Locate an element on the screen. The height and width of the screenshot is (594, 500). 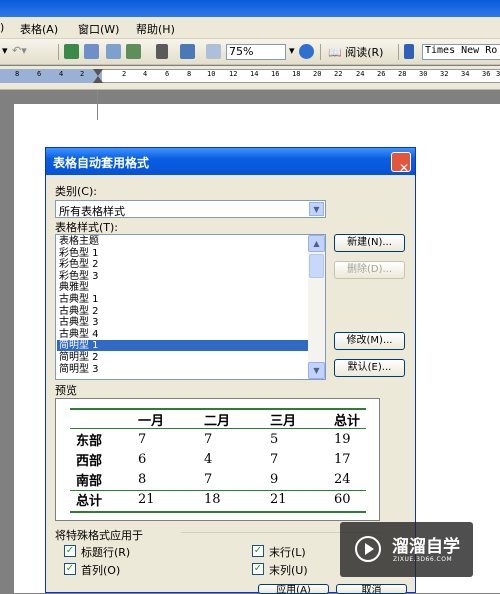
style-list-item: 简明型 1 is located at coordinates (183, 346).